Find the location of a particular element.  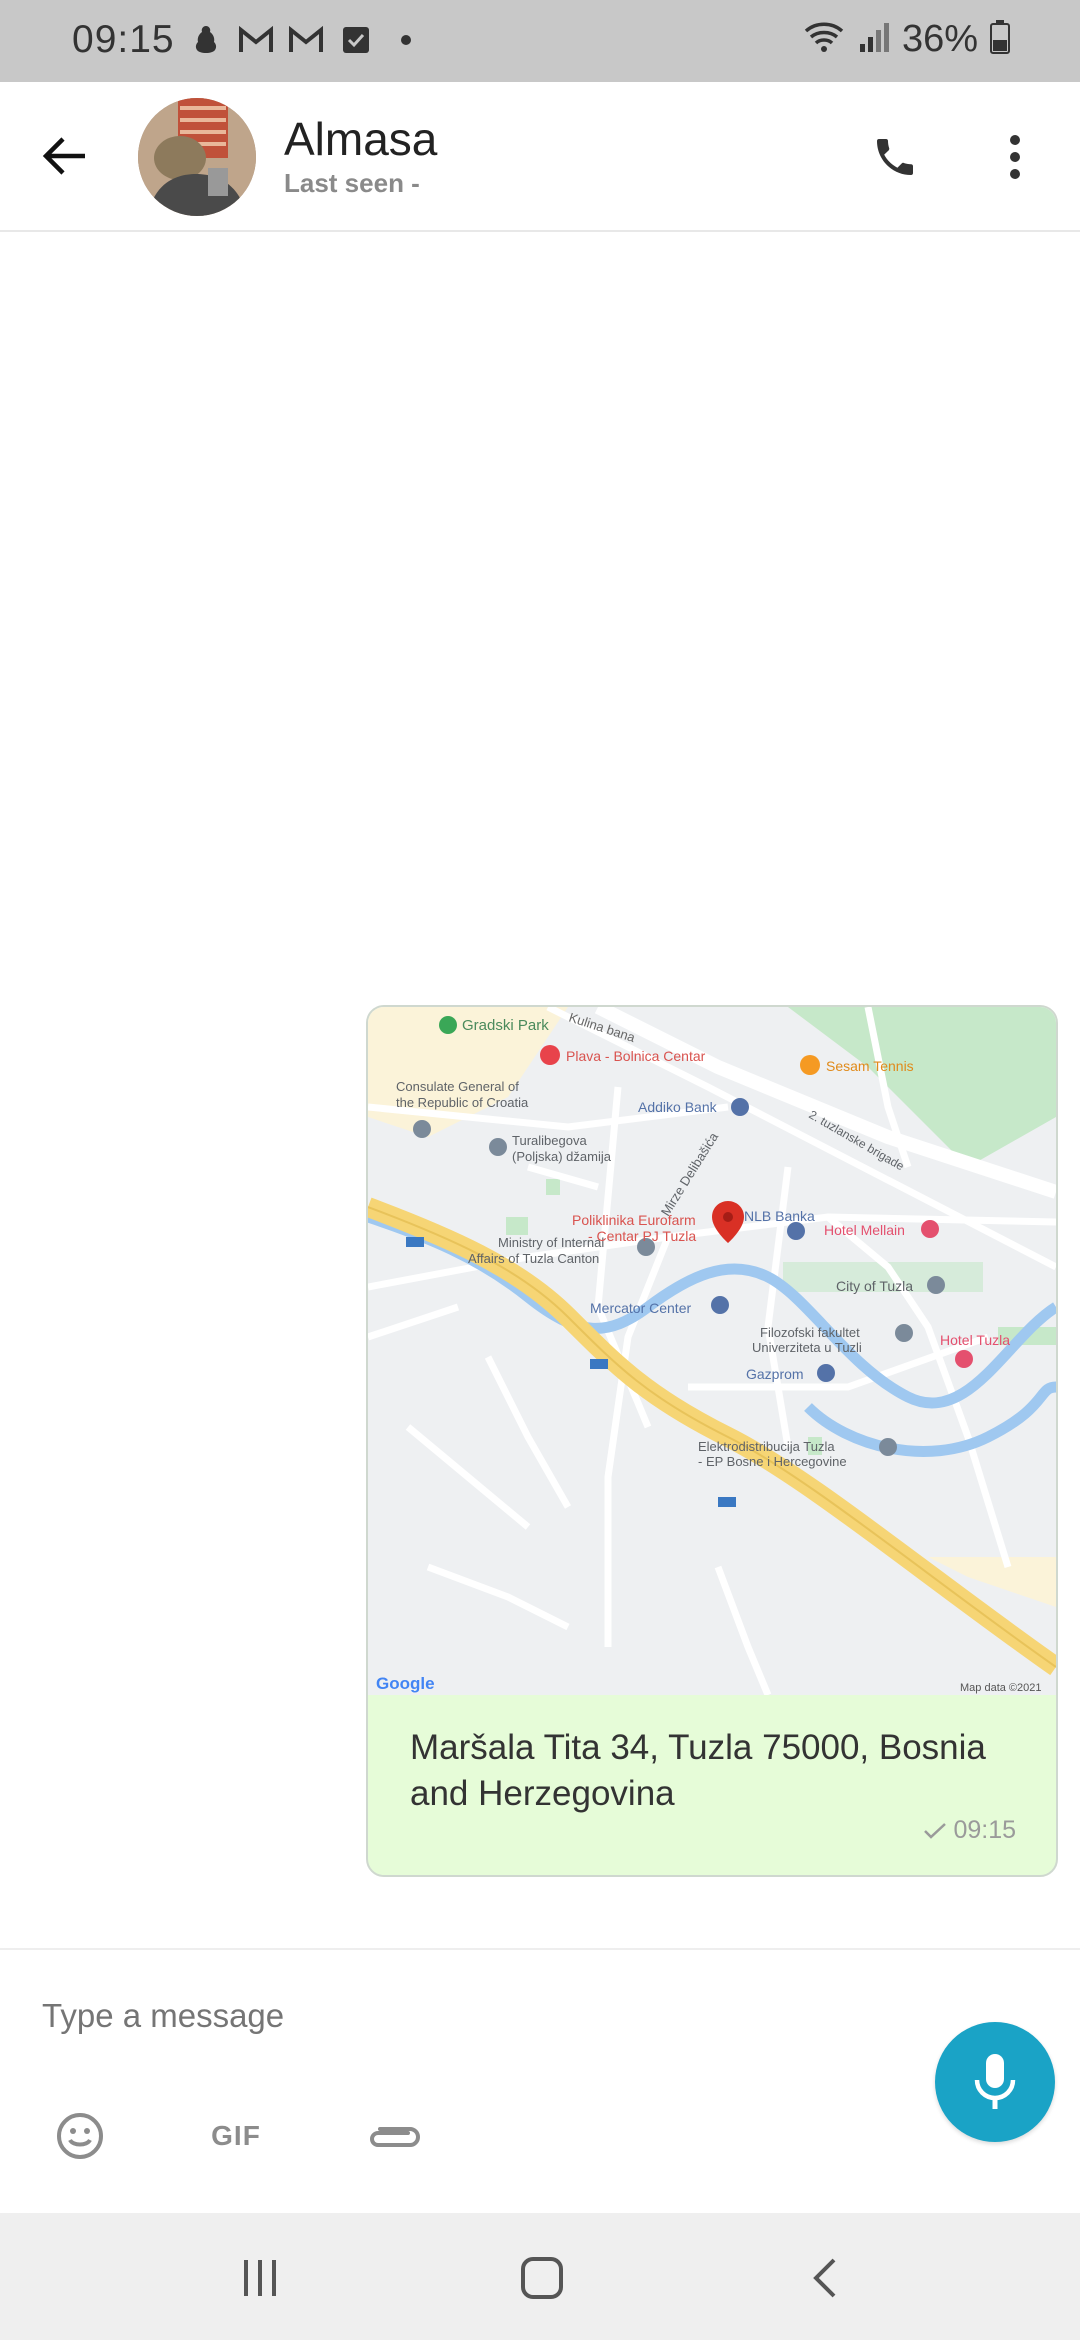

recents-icon is located at coordinates (260, 2278).